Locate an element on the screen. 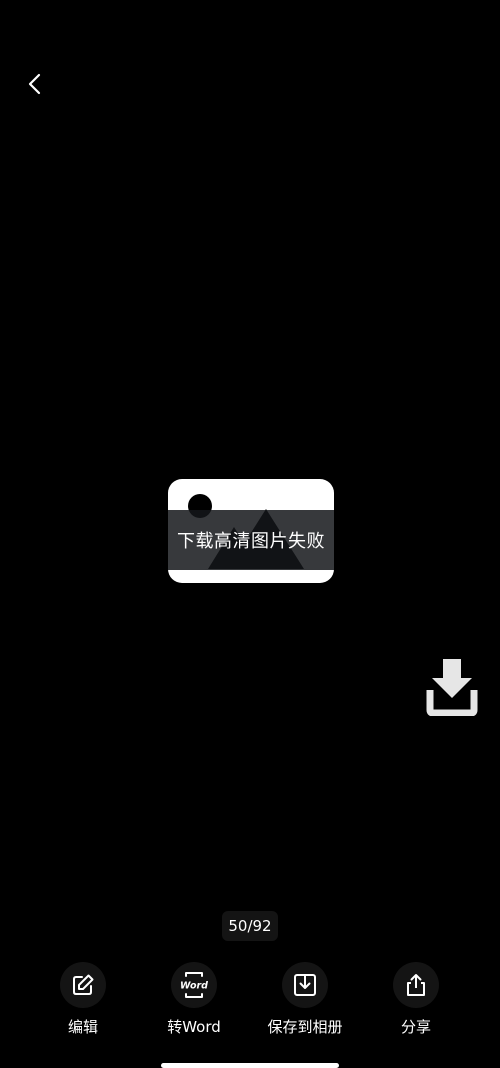 Image resolution: width=500 pixels, height=1068 pixels. convert-word-button-circle: Word is located at coordinates (194, 985).